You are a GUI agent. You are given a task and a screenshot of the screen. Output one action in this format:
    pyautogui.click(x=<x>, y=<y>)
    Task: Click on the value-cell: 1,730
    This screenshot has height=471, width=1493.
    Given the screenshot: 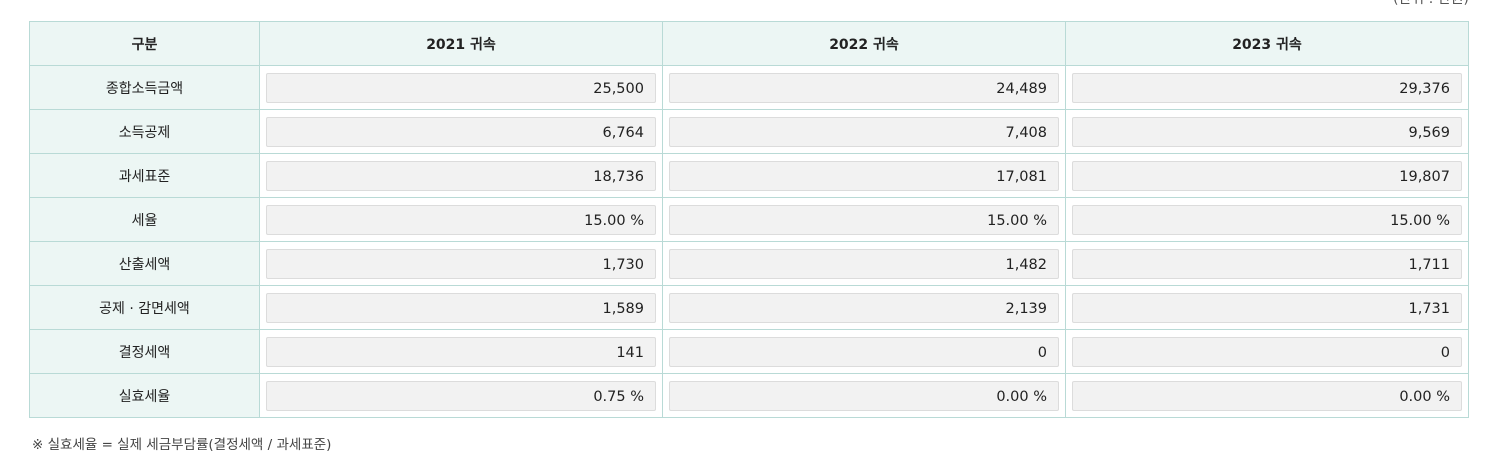 What is the action you would take?
    pyautogui.click(x=461, y=263)
    